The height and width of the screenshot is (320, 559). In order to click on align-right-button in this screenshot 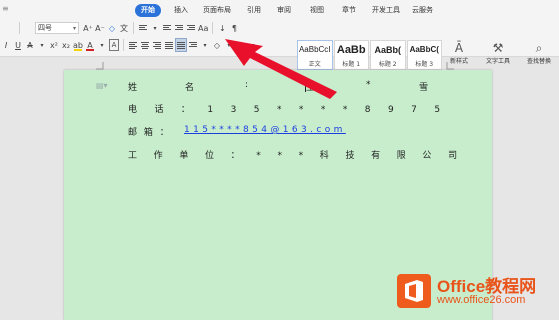, I will do `click(157, 45)`.